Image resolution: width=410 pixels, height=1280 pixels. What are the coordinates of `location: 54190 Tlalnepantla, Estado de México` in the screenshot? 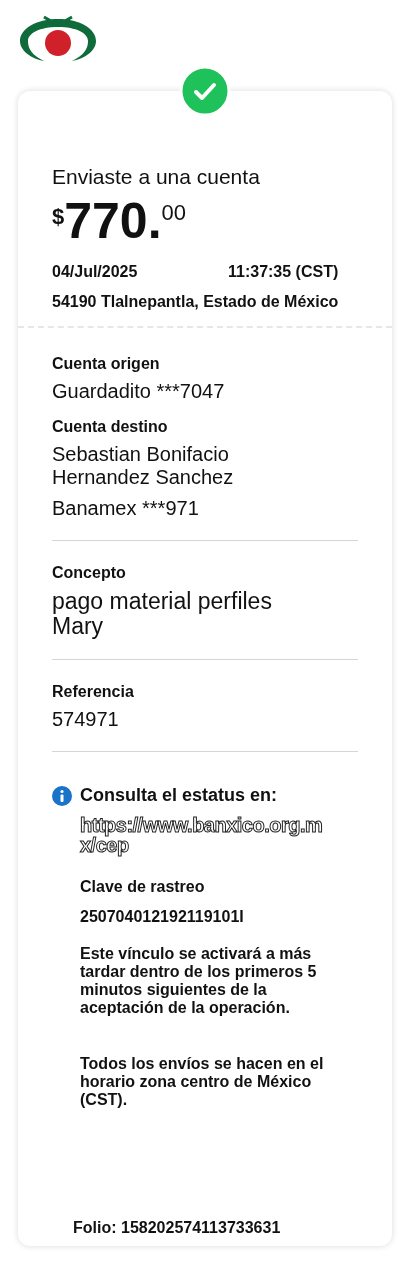 It's located at (196, 302).